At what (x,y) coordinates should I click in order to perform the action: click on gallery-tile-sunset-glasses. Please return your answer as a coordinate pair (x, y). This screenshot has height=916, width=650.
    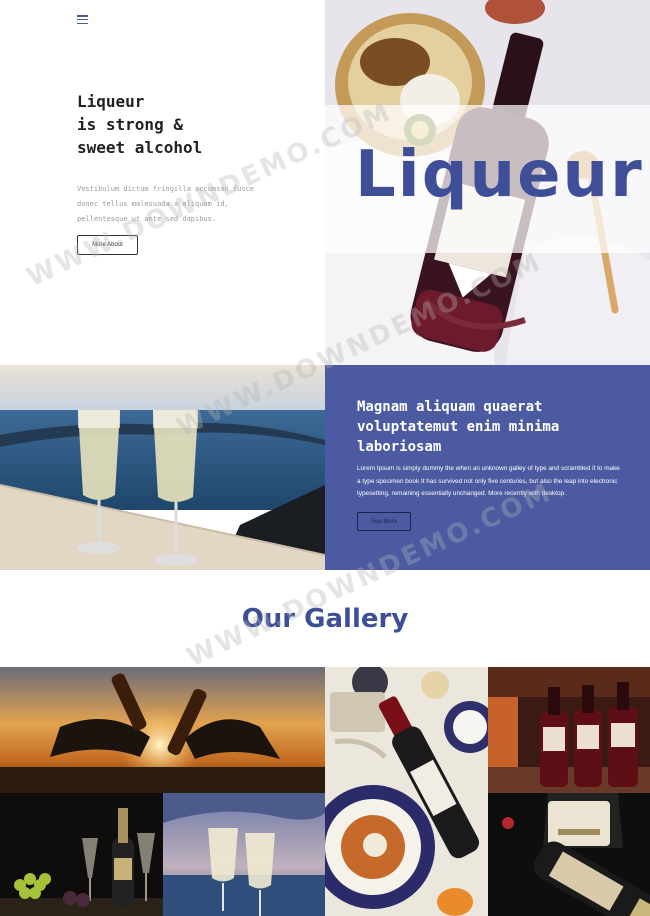
    Looking at the image, I should click on (244, 854).